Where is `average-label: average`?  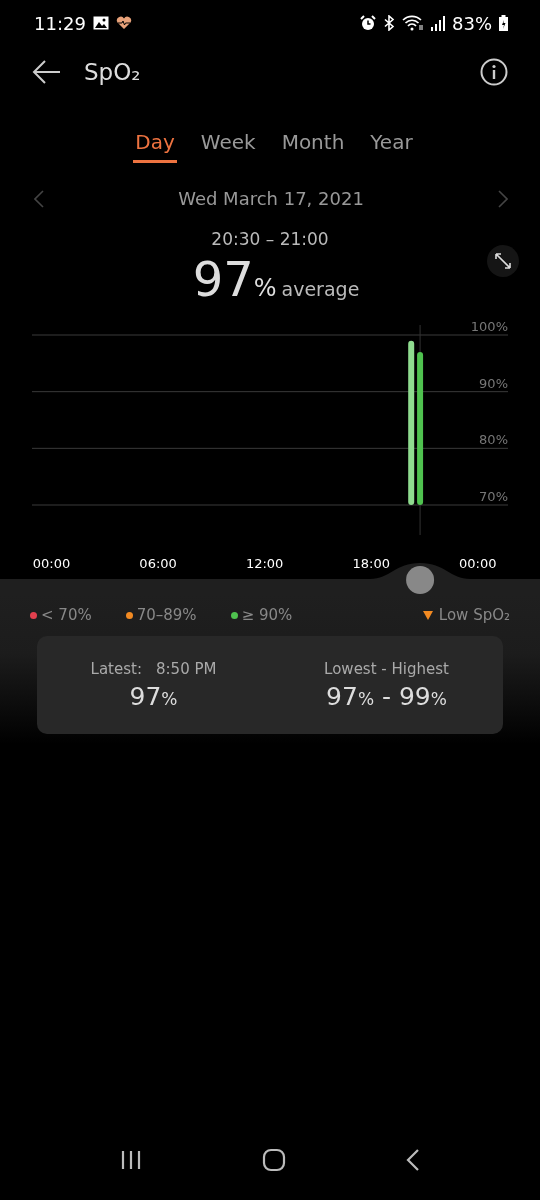
average-label: average is located at coordinates (320, 289).